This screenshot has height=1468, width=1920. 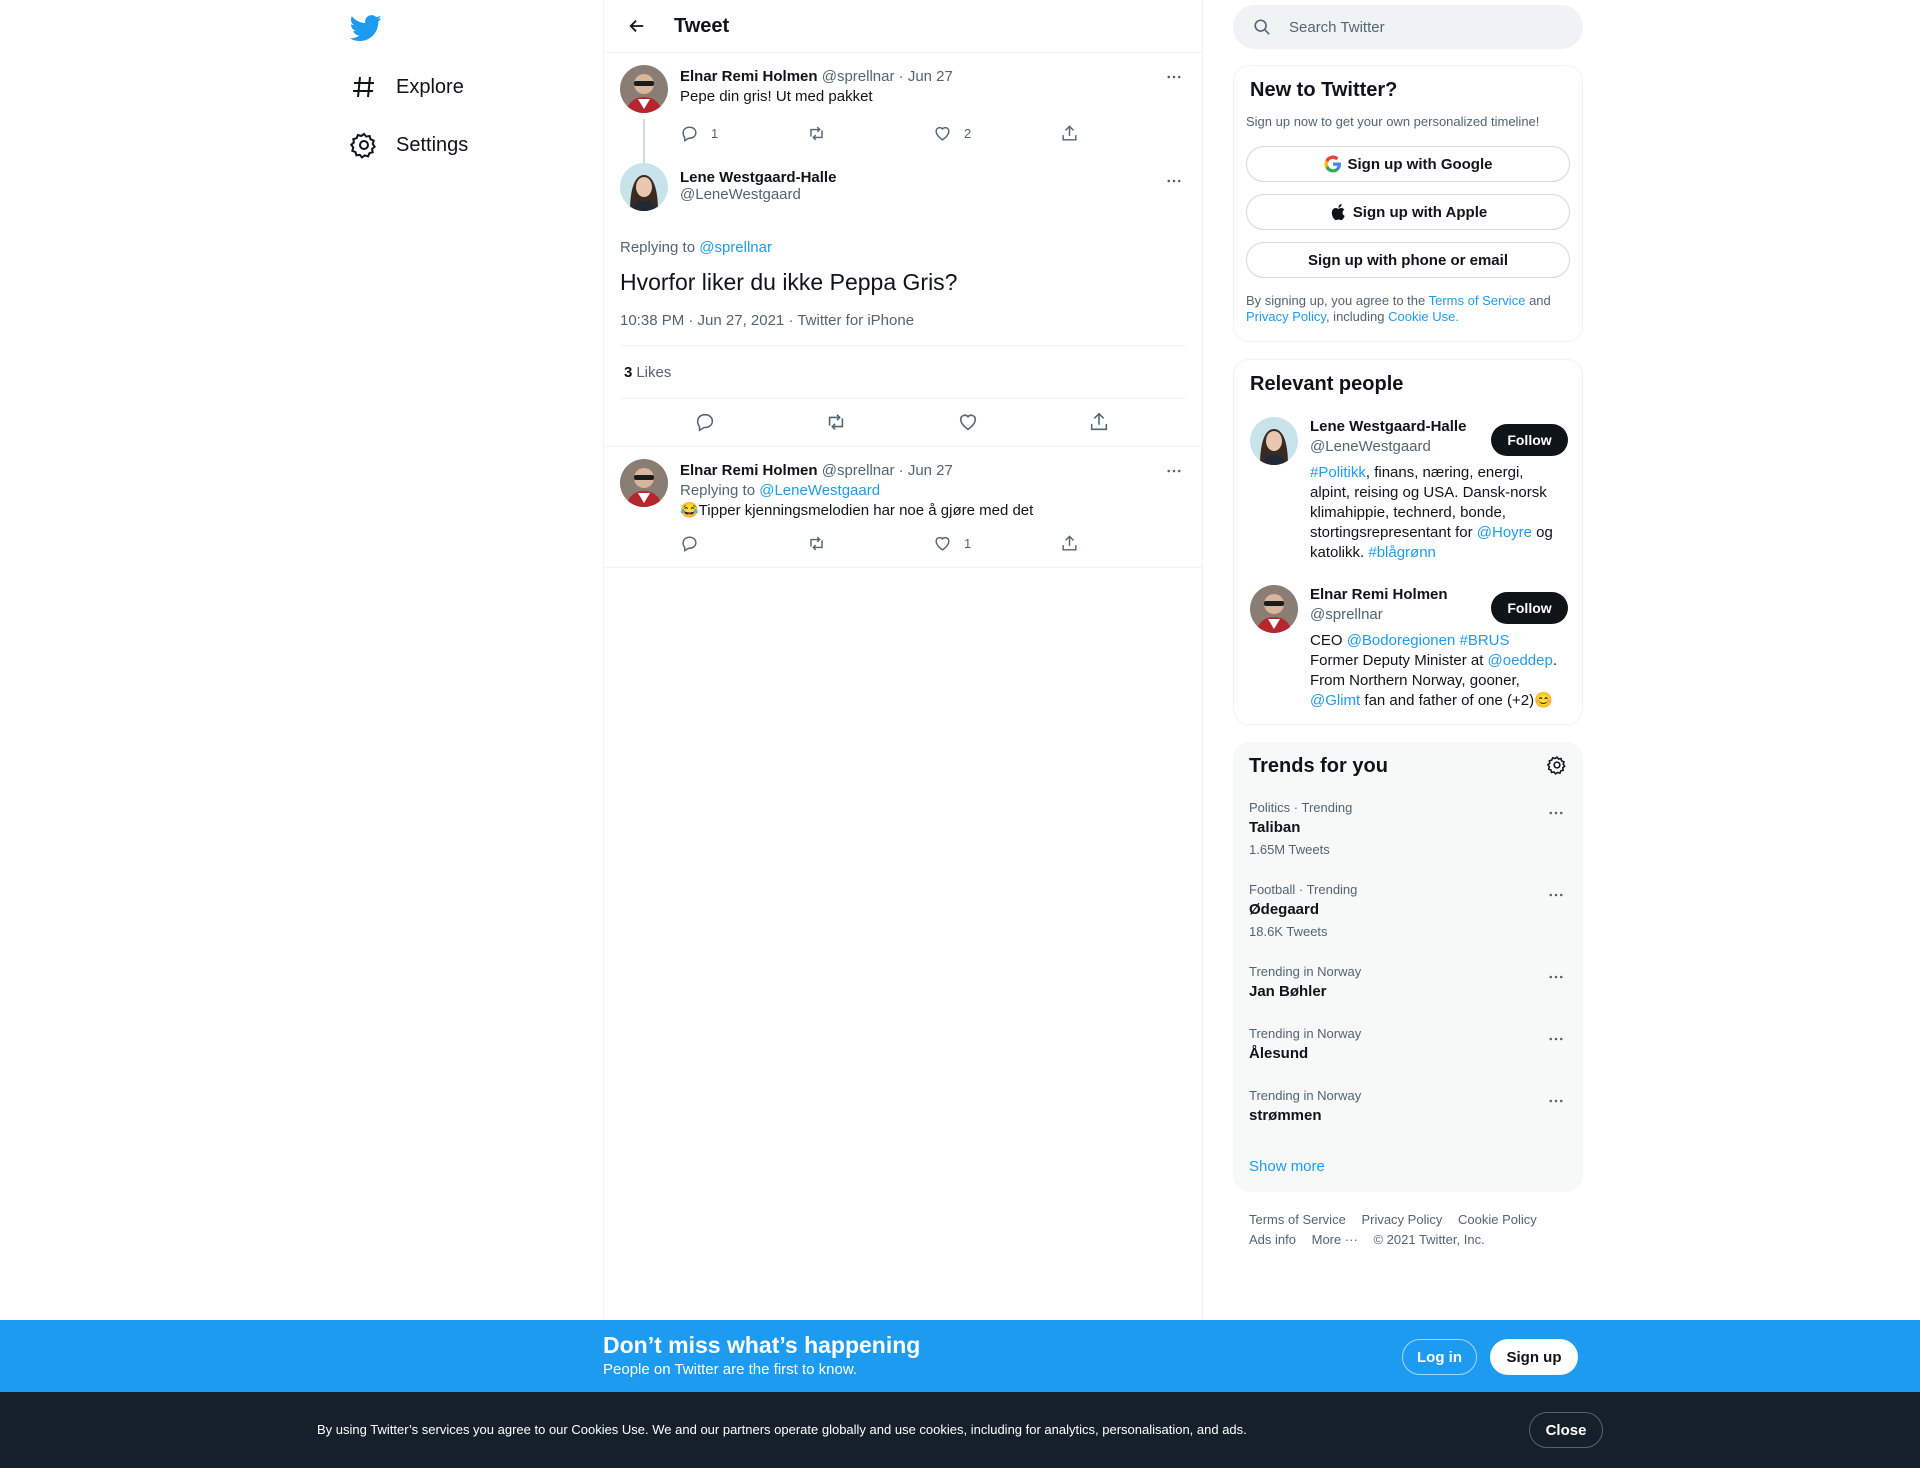 I want to click on signup-phone-button: Sign up with phone or email, so click(x=1408, y=260).